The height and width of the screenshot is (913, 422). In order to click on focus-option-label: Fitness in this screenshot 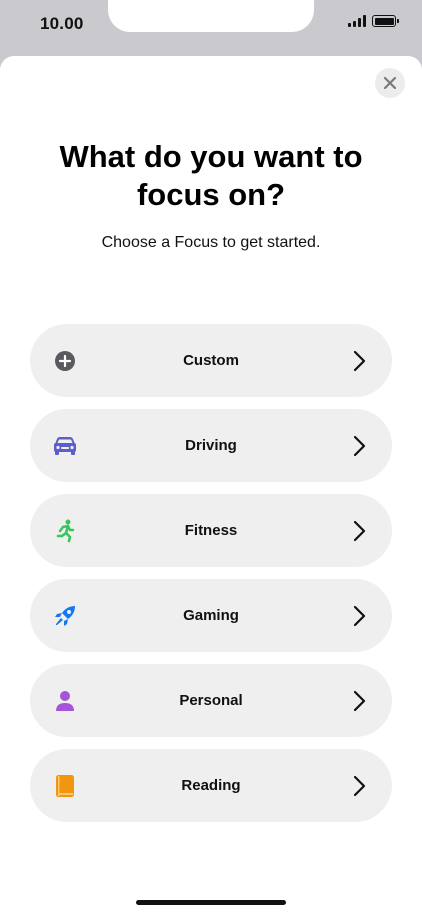, I will do `click(211, 530)`.